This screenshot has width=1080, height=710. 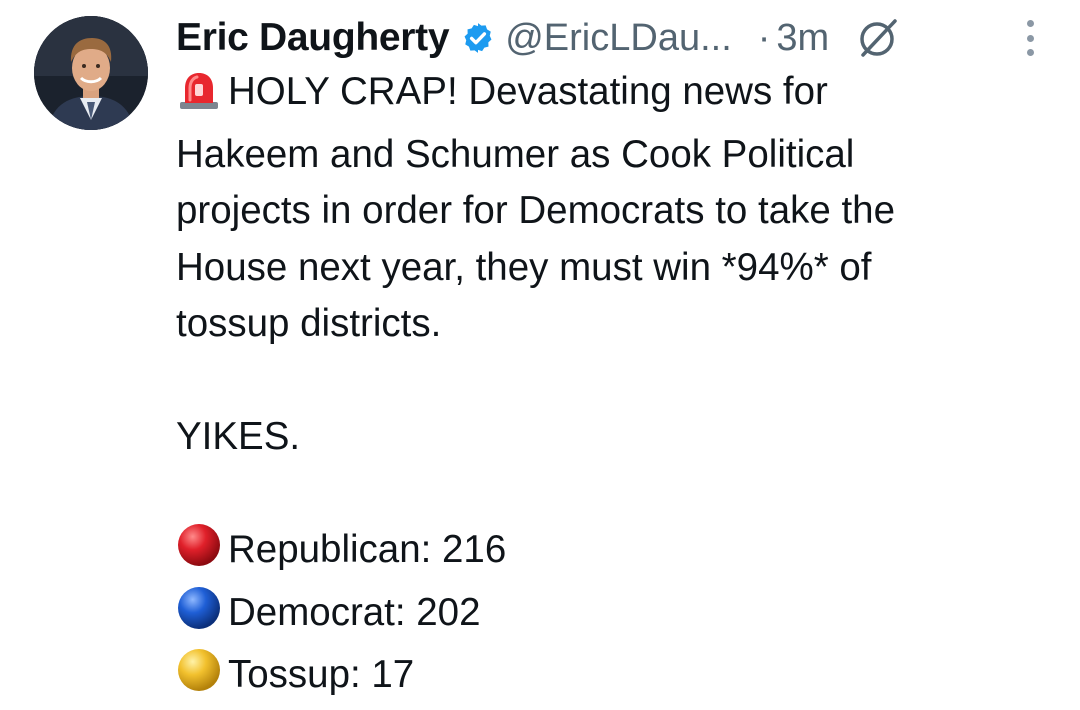 I want to click on stat-tossup: Tossup: 17, so click(x=616, y=678).